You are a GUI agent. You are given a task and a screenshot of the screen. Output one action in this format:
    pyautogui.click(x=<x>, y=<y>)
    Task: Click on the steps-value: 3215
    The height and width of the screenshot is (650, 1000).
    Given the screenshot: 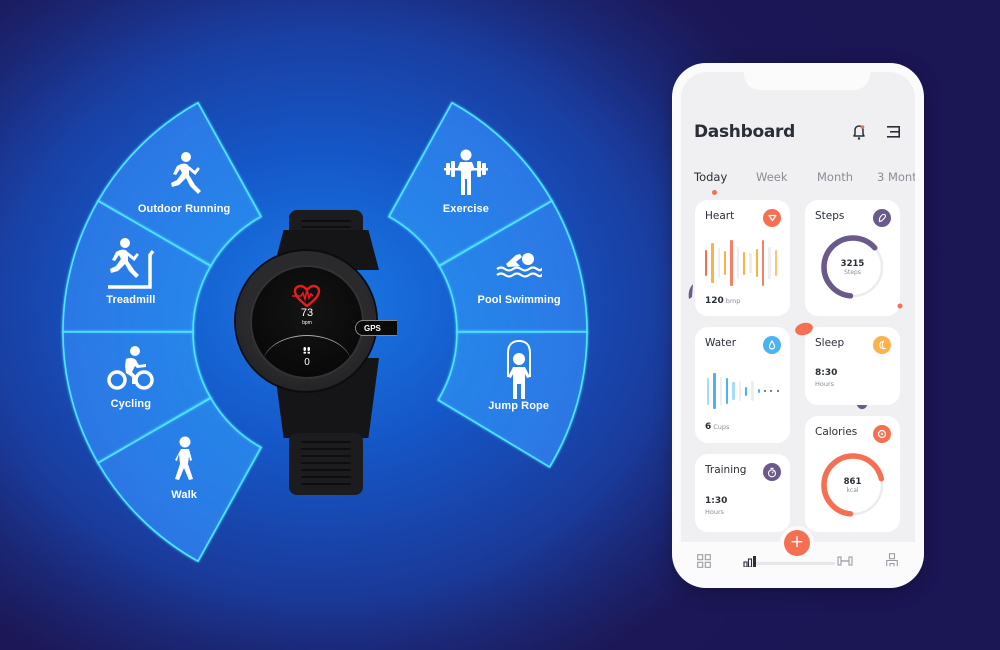 What is the action you would take?
    pyautogui.click(x=852, y=264)
    